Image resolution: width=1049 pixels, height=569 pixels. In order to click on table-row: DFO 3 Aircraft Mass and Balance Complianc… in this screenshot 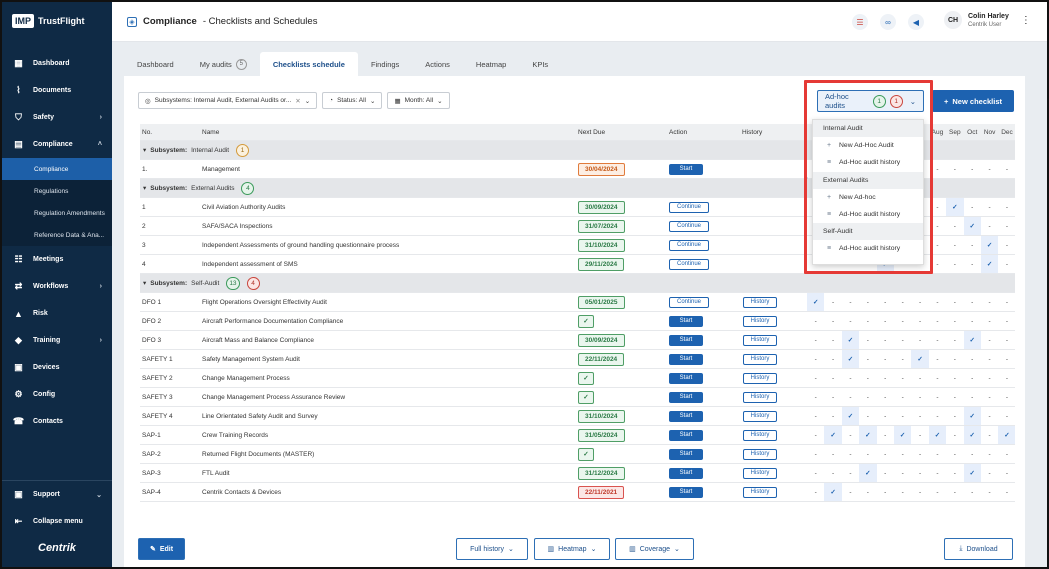, I will do `click(577, 340)`.